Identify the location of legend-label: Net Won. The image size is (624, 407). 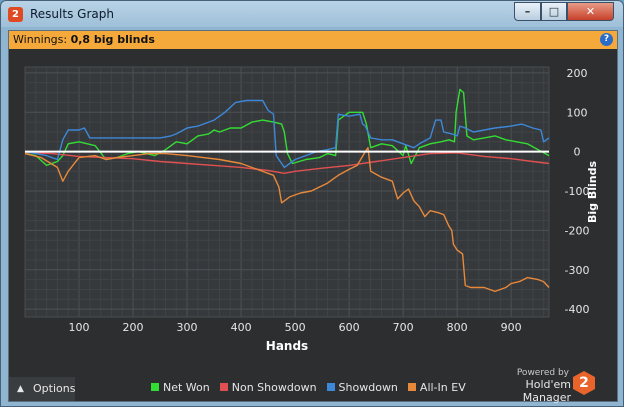
(186, 387).